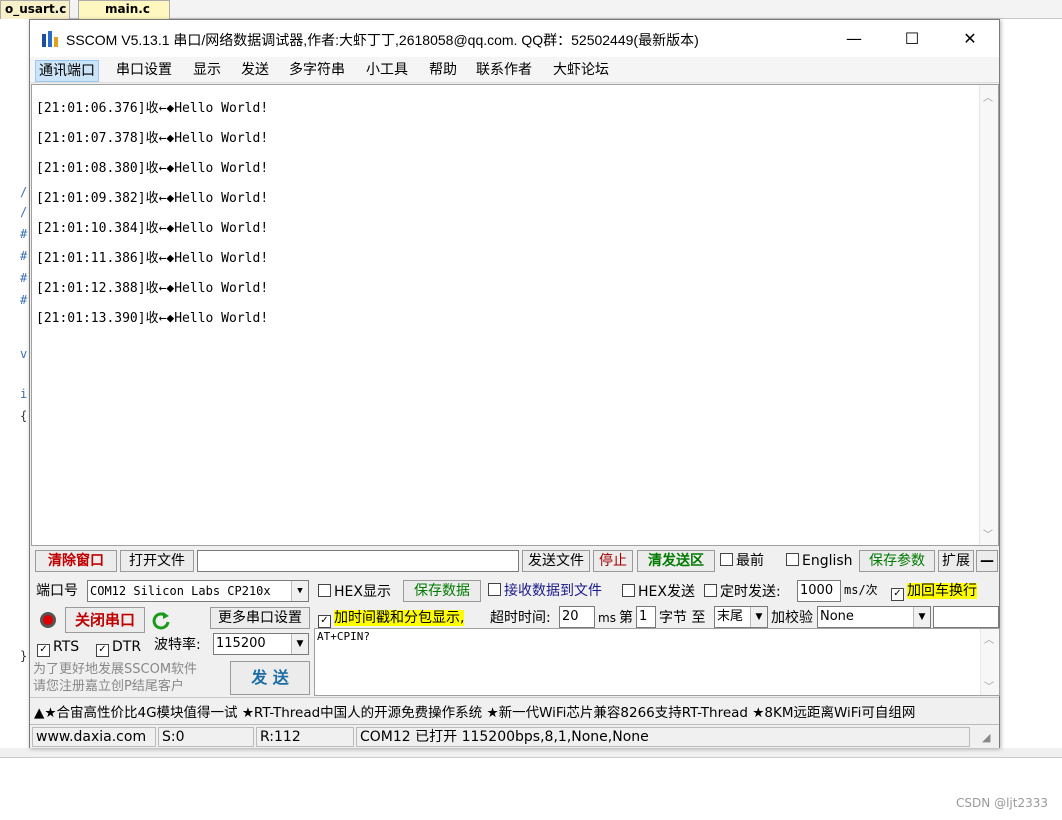 The width and height of the screenshot is (1062, 820). I want to click on add-crlf-checkbox: ✓ 加回车换行, so click(934, 591).